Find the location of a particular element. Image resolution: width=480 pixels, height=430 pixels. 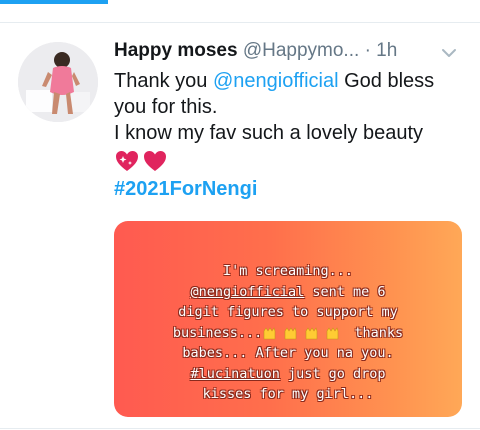

text-fragment: Thank you is located at coordinates (163, 81).